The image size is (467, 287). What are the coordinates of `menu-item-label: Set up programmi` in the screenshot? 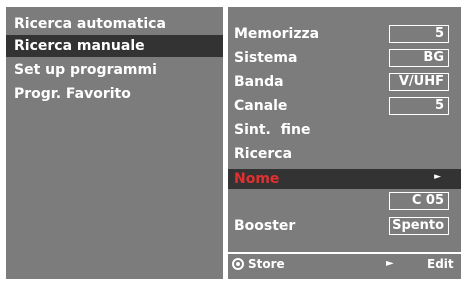 It's located at (85, 70).